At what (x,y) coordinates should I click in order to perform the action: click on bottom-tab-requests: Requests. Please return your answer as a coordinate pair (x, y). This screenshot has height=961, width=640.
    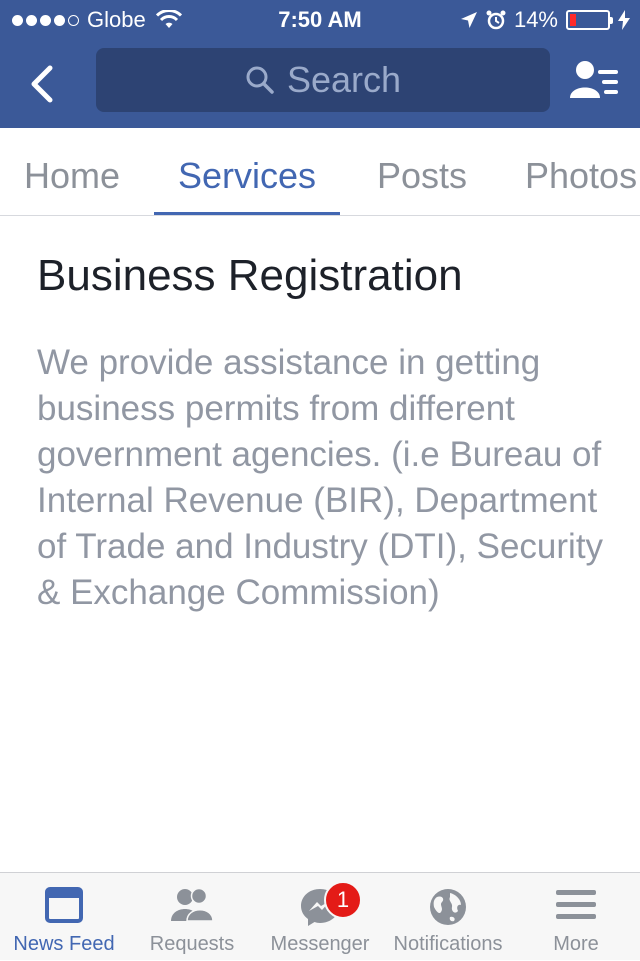
    Looking at the image, I should click on (192, 917).